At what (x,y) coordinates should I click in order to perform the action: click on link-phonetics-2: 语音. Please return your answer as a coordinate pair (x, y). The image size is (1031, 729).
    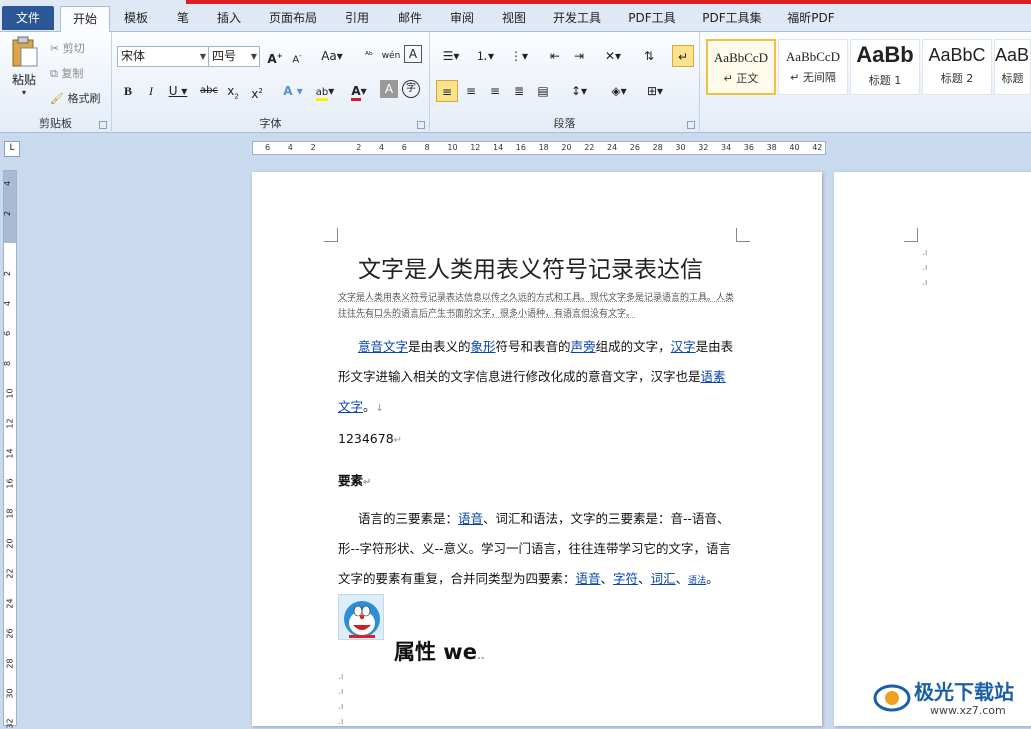
    Looking at the image, I should click on (588, 578).